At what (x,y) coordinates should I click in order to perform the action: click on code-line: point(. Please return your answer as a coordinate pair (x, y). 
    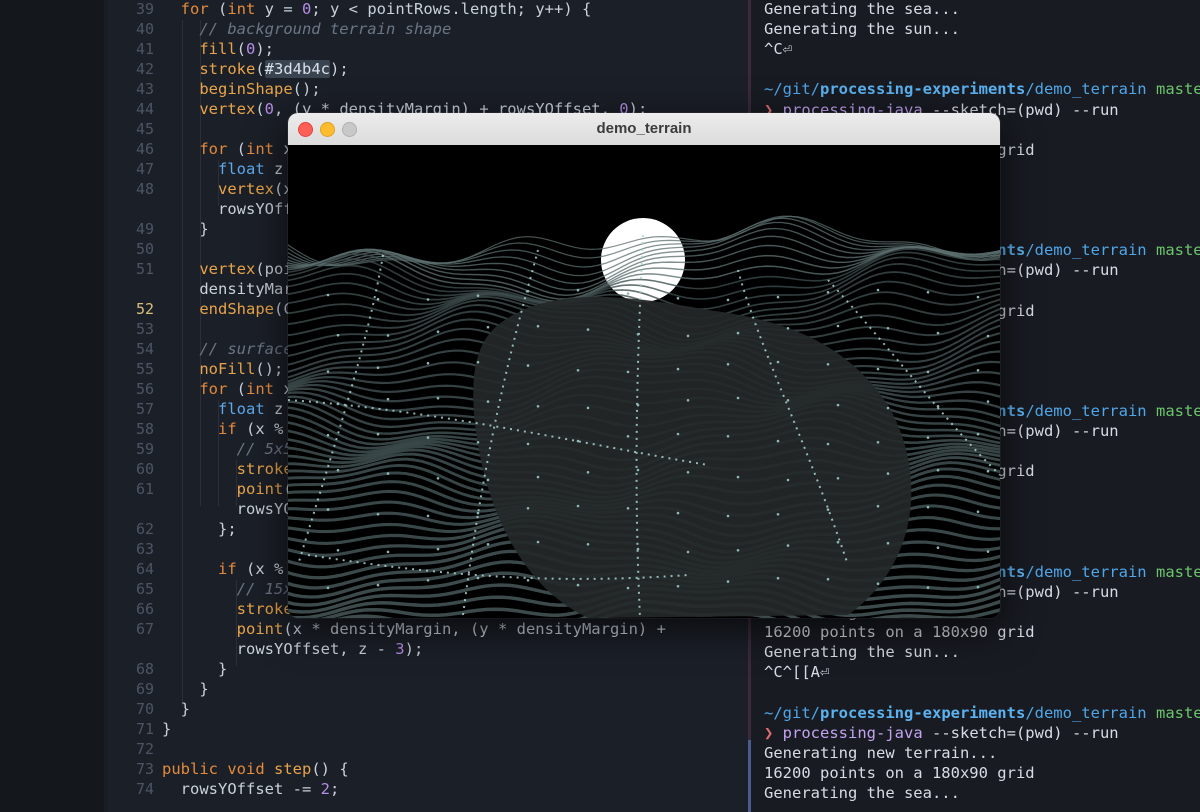
    Looking at the image, I should click on (227, 489).